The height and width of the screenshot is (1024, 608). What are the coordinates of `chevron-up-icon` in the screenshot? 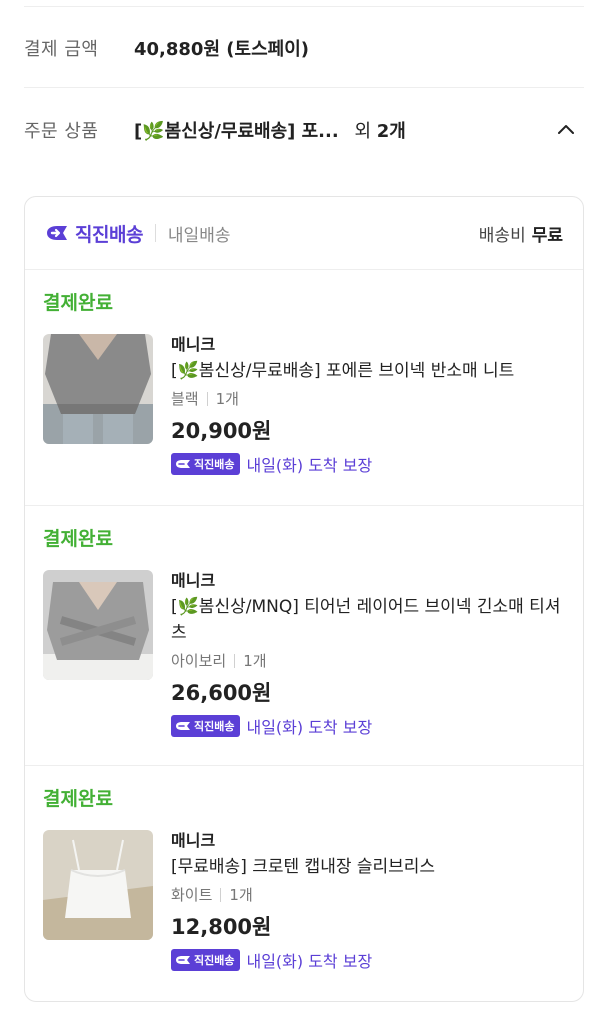 It's located at (566, 130).